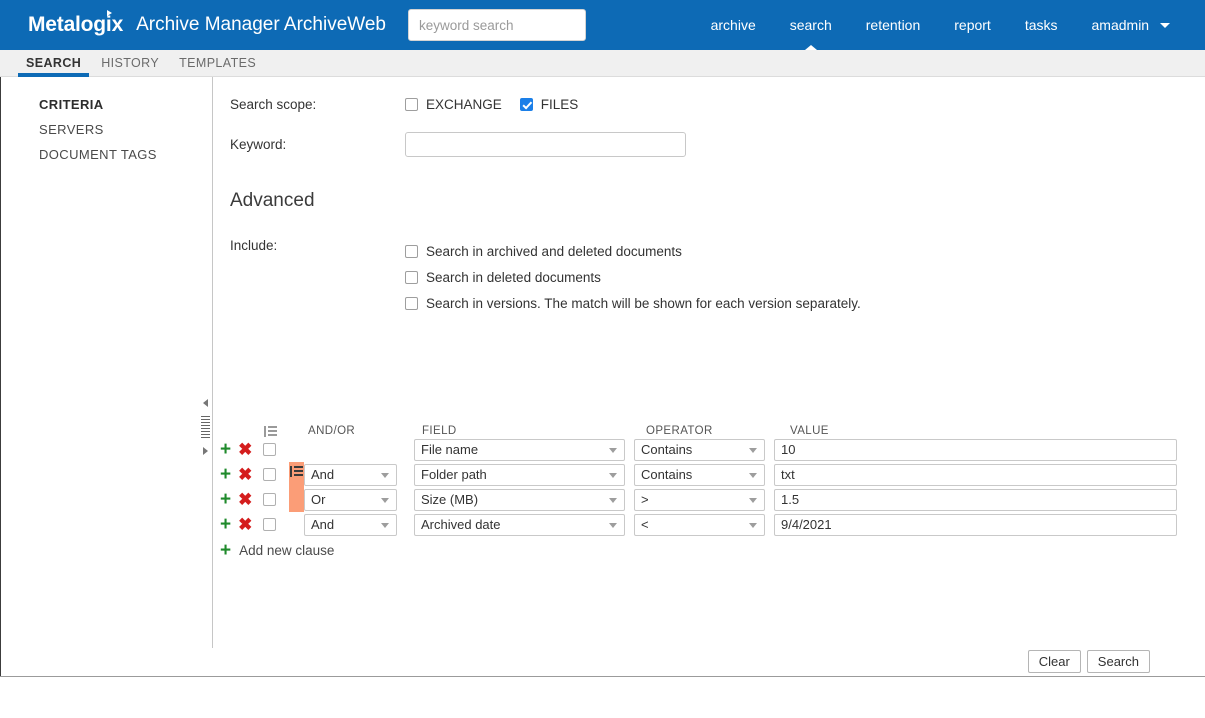 Image resolution: width=1205 pixels, height=718 pixels. I want to click on header-select-col, so click(276, 431).